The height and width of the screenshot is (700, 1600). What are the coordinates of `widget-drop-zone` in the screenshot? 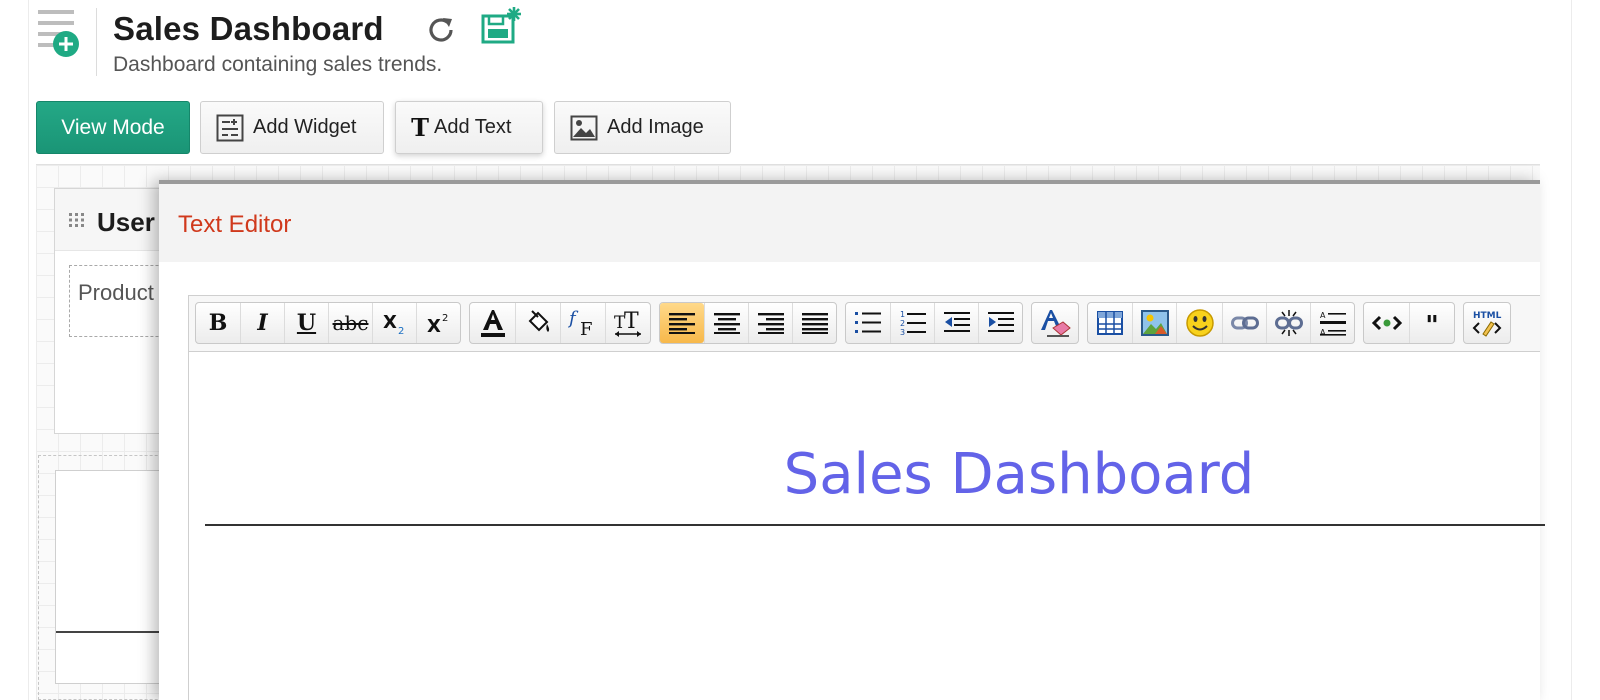 It's located at (108, 577).